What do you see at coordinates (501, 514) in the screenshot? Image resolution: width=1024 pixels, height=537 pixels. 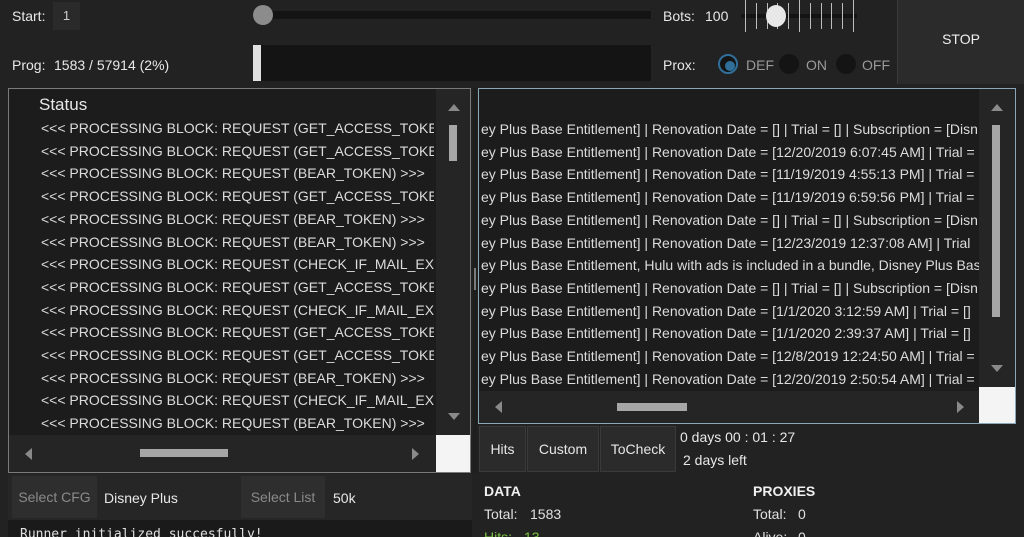 I see `data-total-label: Total:` at bounding box center [501, 514].